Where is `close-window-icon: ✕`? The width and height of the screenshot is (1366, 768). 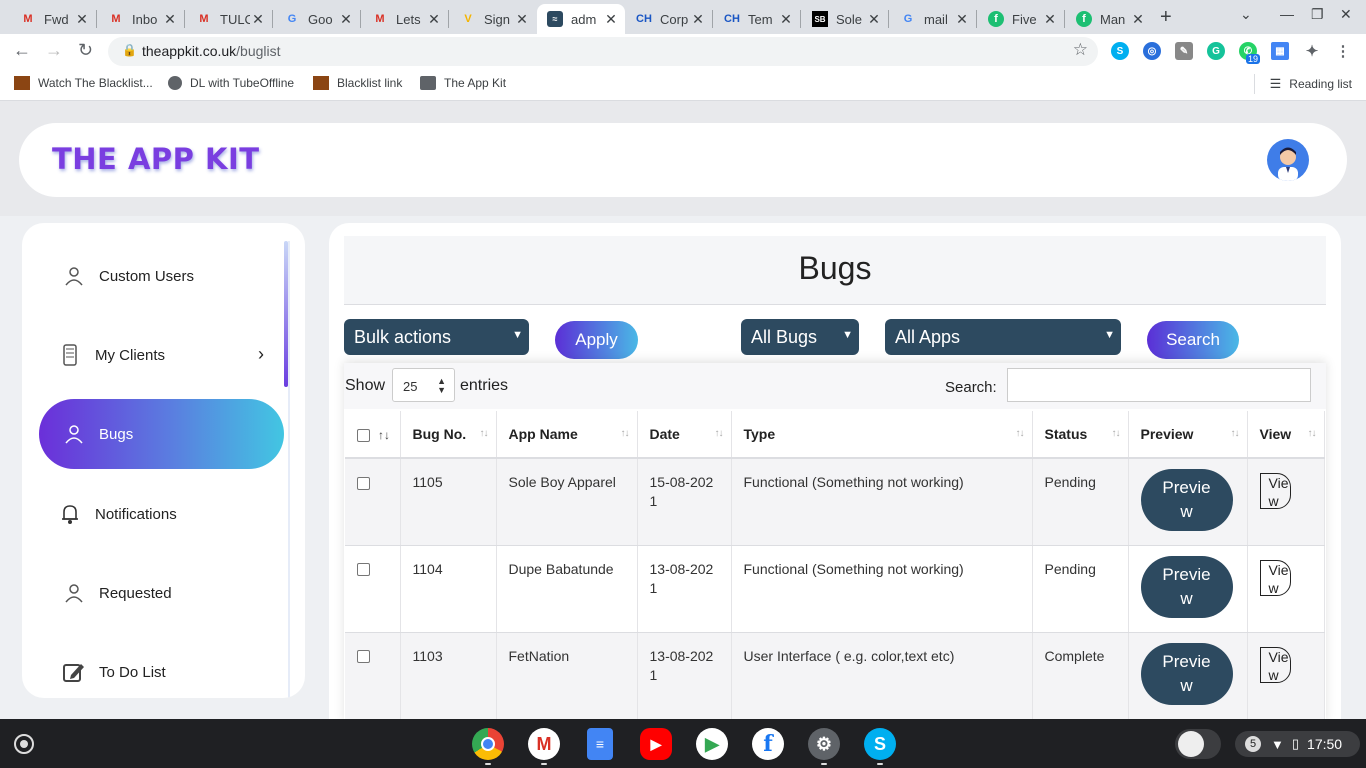
close-window-icon: ✕ is located at coordinates (1346, 14).